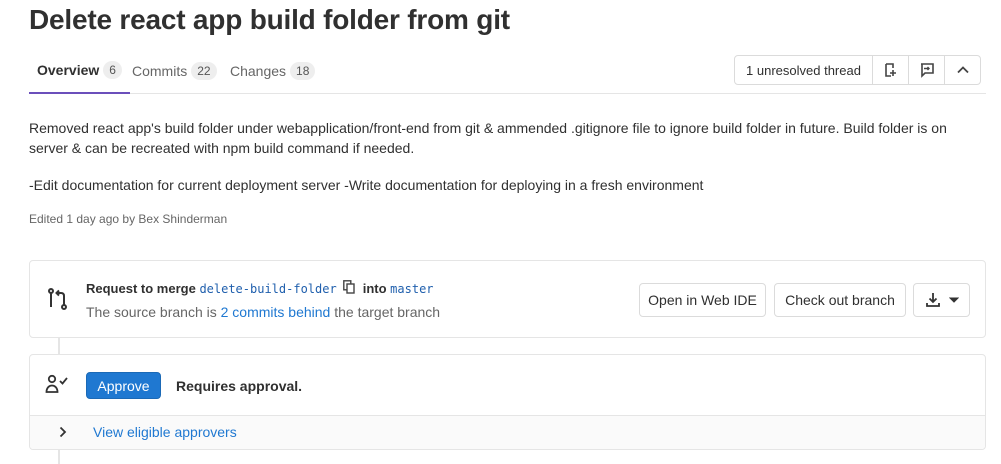 Image resolution: width=1001 pixels, height=464 pixels. What do you see at coordinates (348, 288) in the screenshot?
I see `copy-icon` at bounding box center [348, 288].